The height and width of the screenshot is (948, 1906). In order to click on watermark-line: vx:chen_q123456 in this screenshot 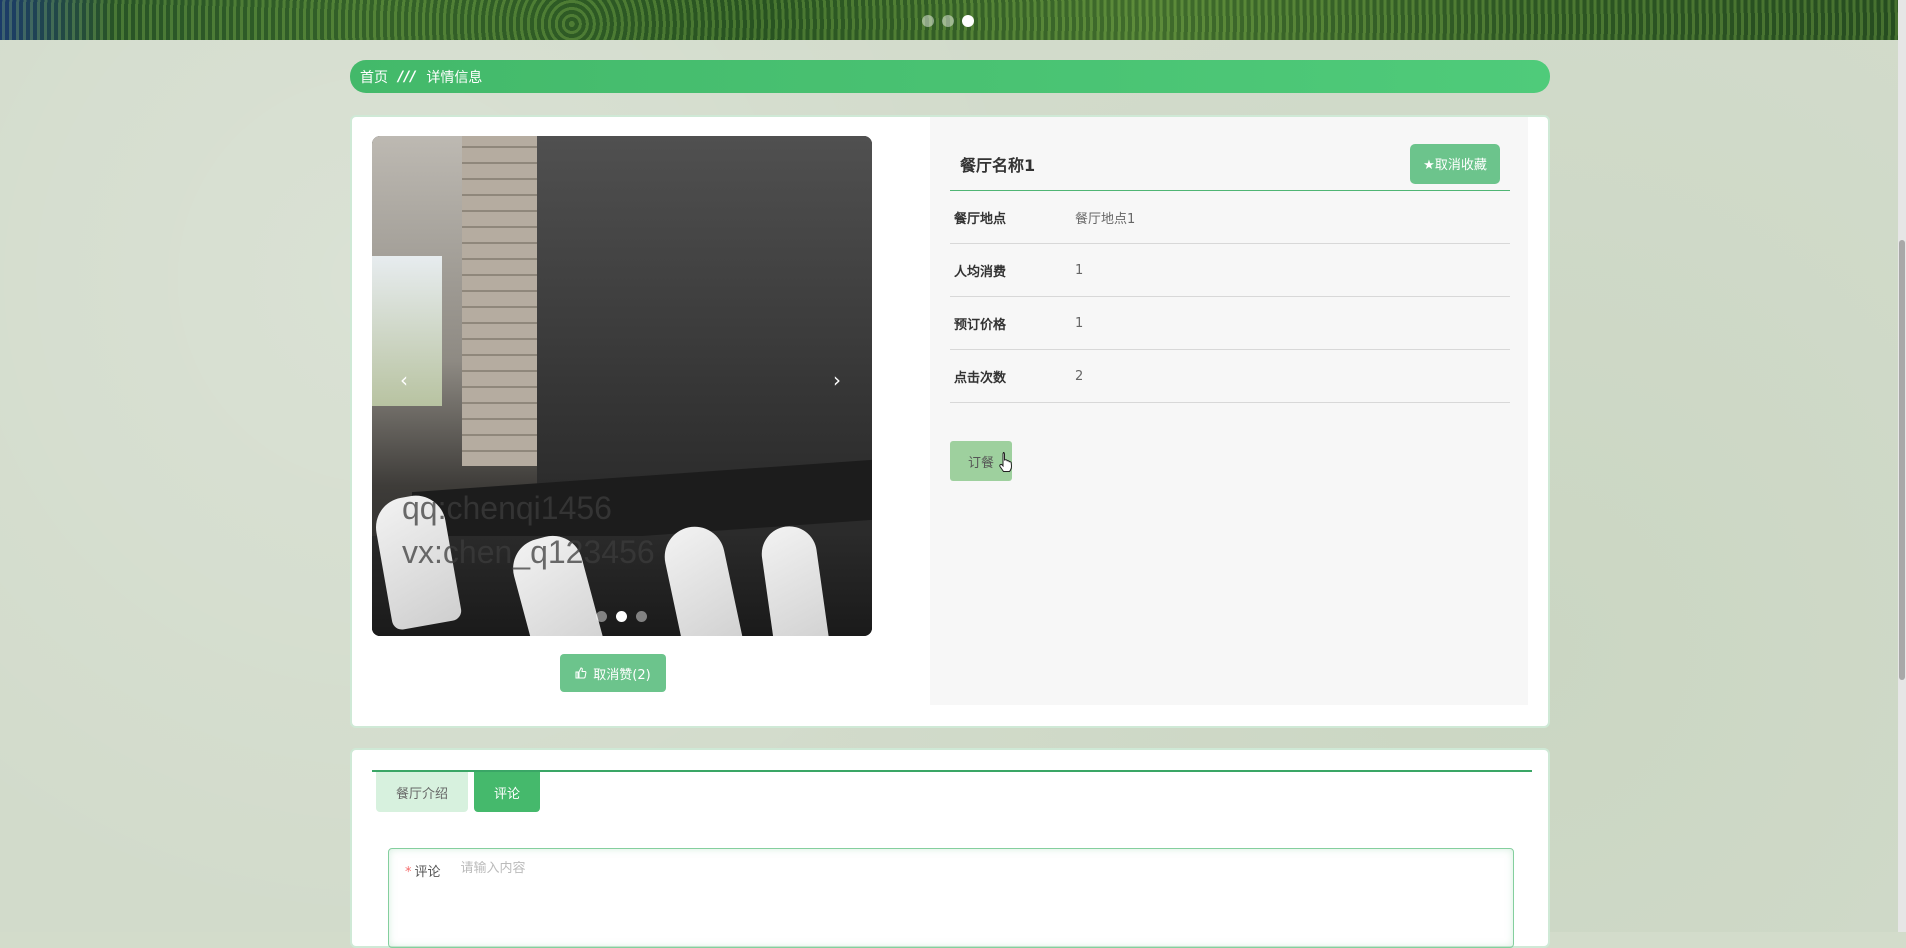, I will do `click(528, 552)`.